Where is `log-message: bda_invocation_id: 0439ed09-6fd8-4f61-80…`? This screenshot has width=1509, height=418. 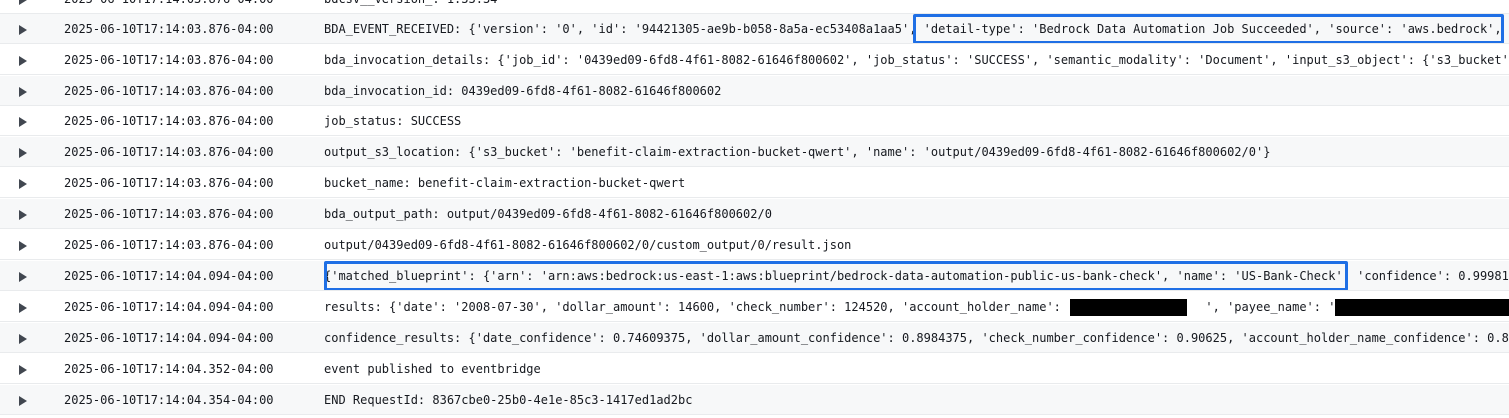
log-message: bda_invocation_id: 0439ed09-6fd8-4f61-80… is located at coordinates (523, 91).